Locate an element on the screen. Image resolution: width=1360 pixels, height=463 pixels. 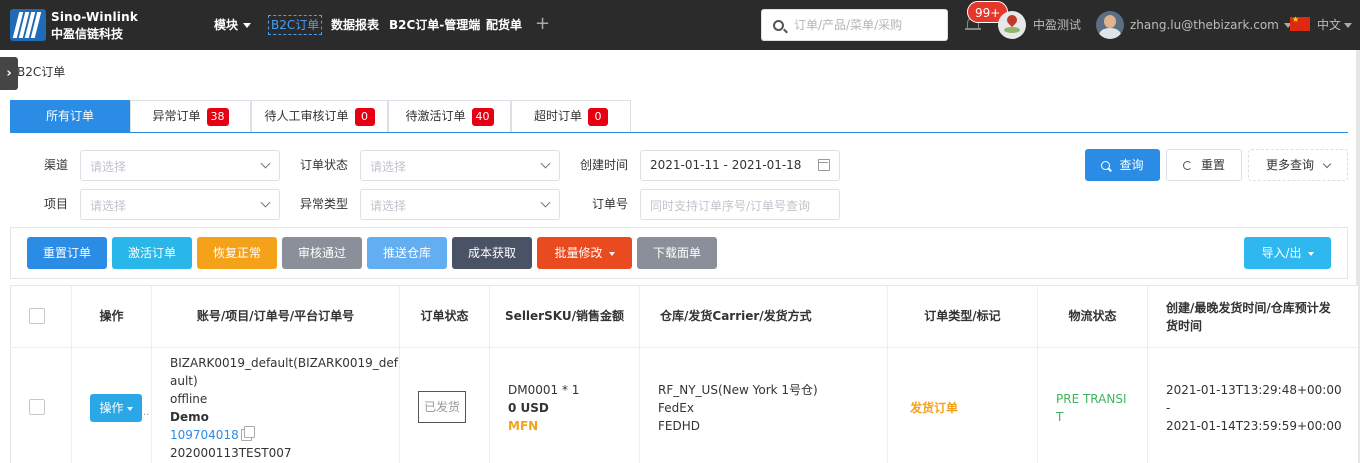
carrier-name: FedEx is located at coordinates (676, 408).